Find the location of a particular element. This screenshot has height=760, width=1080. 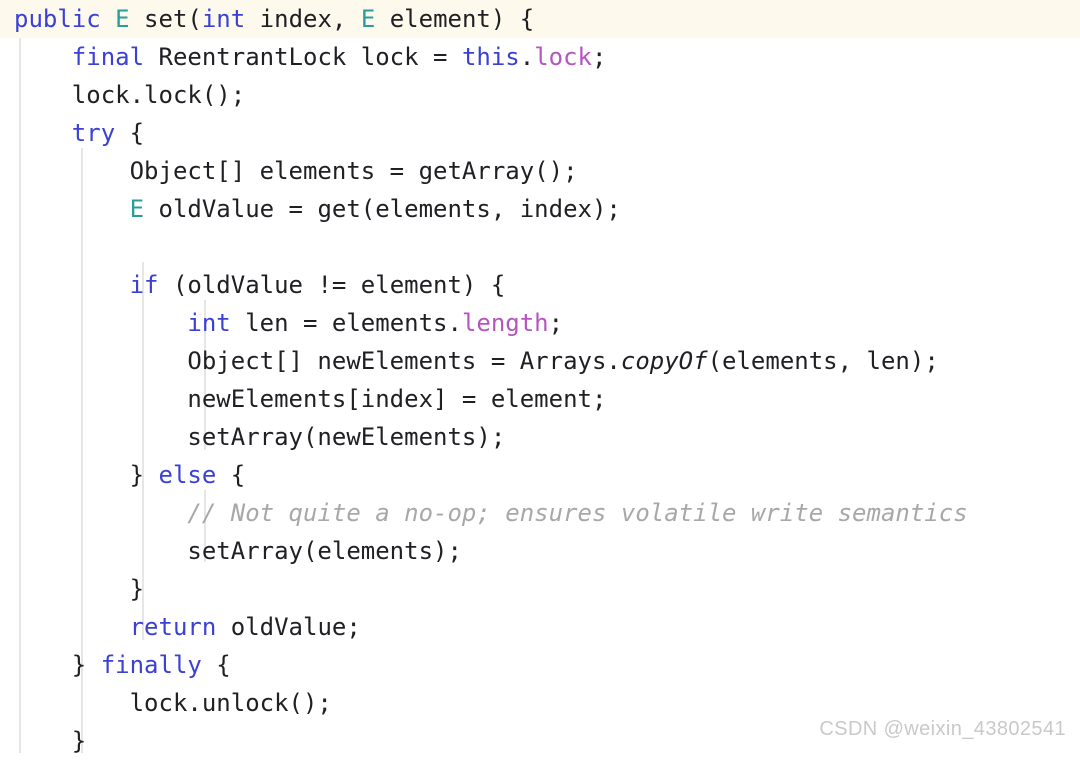

code-token-kw: finally is located at coordinates (151, 665).